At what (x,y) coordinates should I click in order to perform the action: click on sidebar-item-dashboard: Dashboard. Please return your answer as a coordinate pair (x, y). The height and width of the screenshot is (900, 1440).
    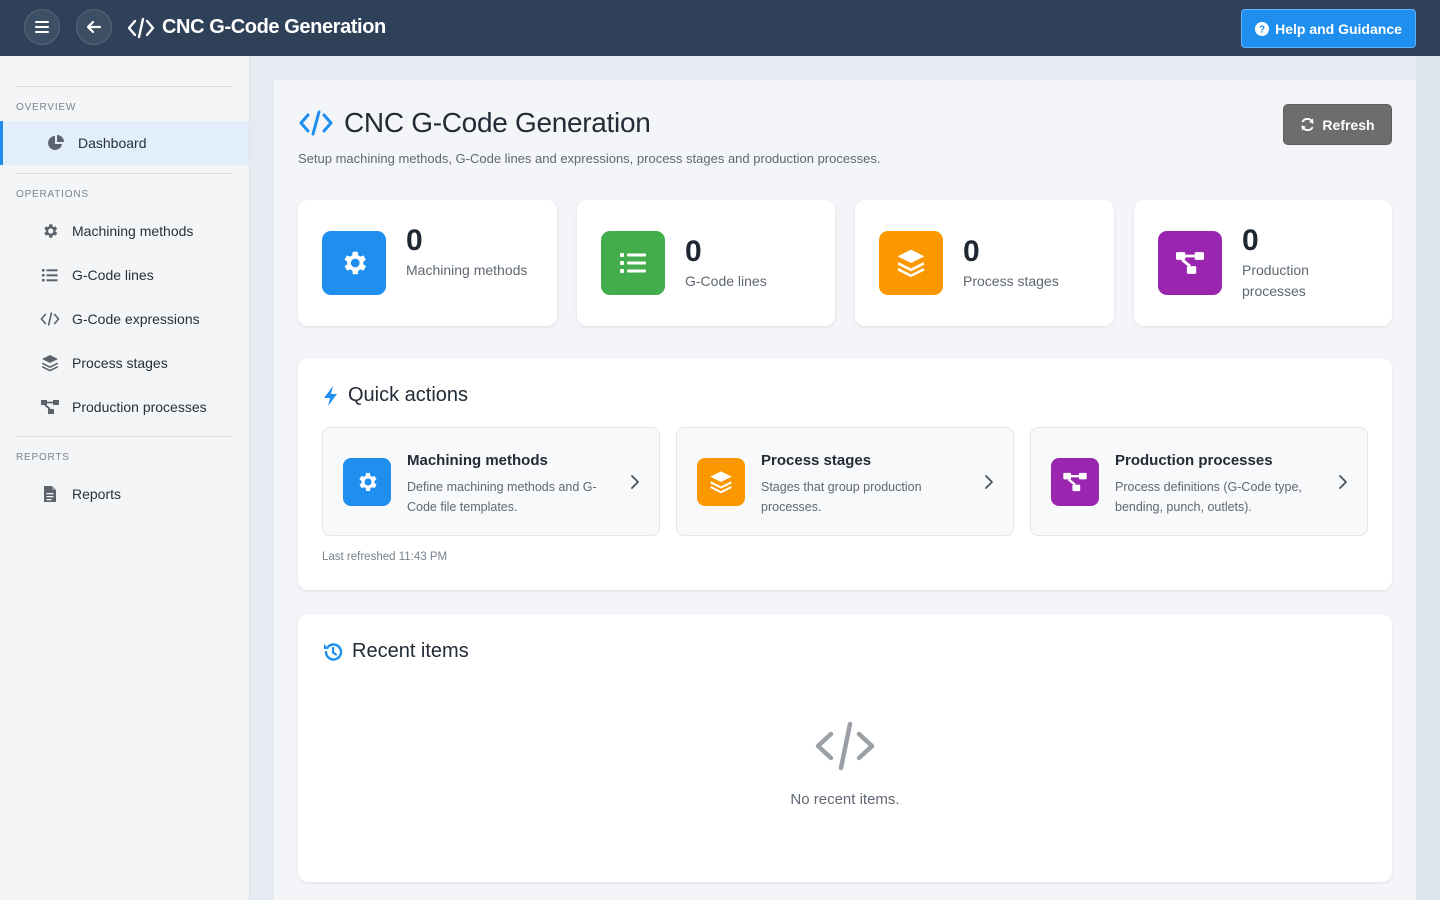
    Looking at the image, I should click on (124, 143).